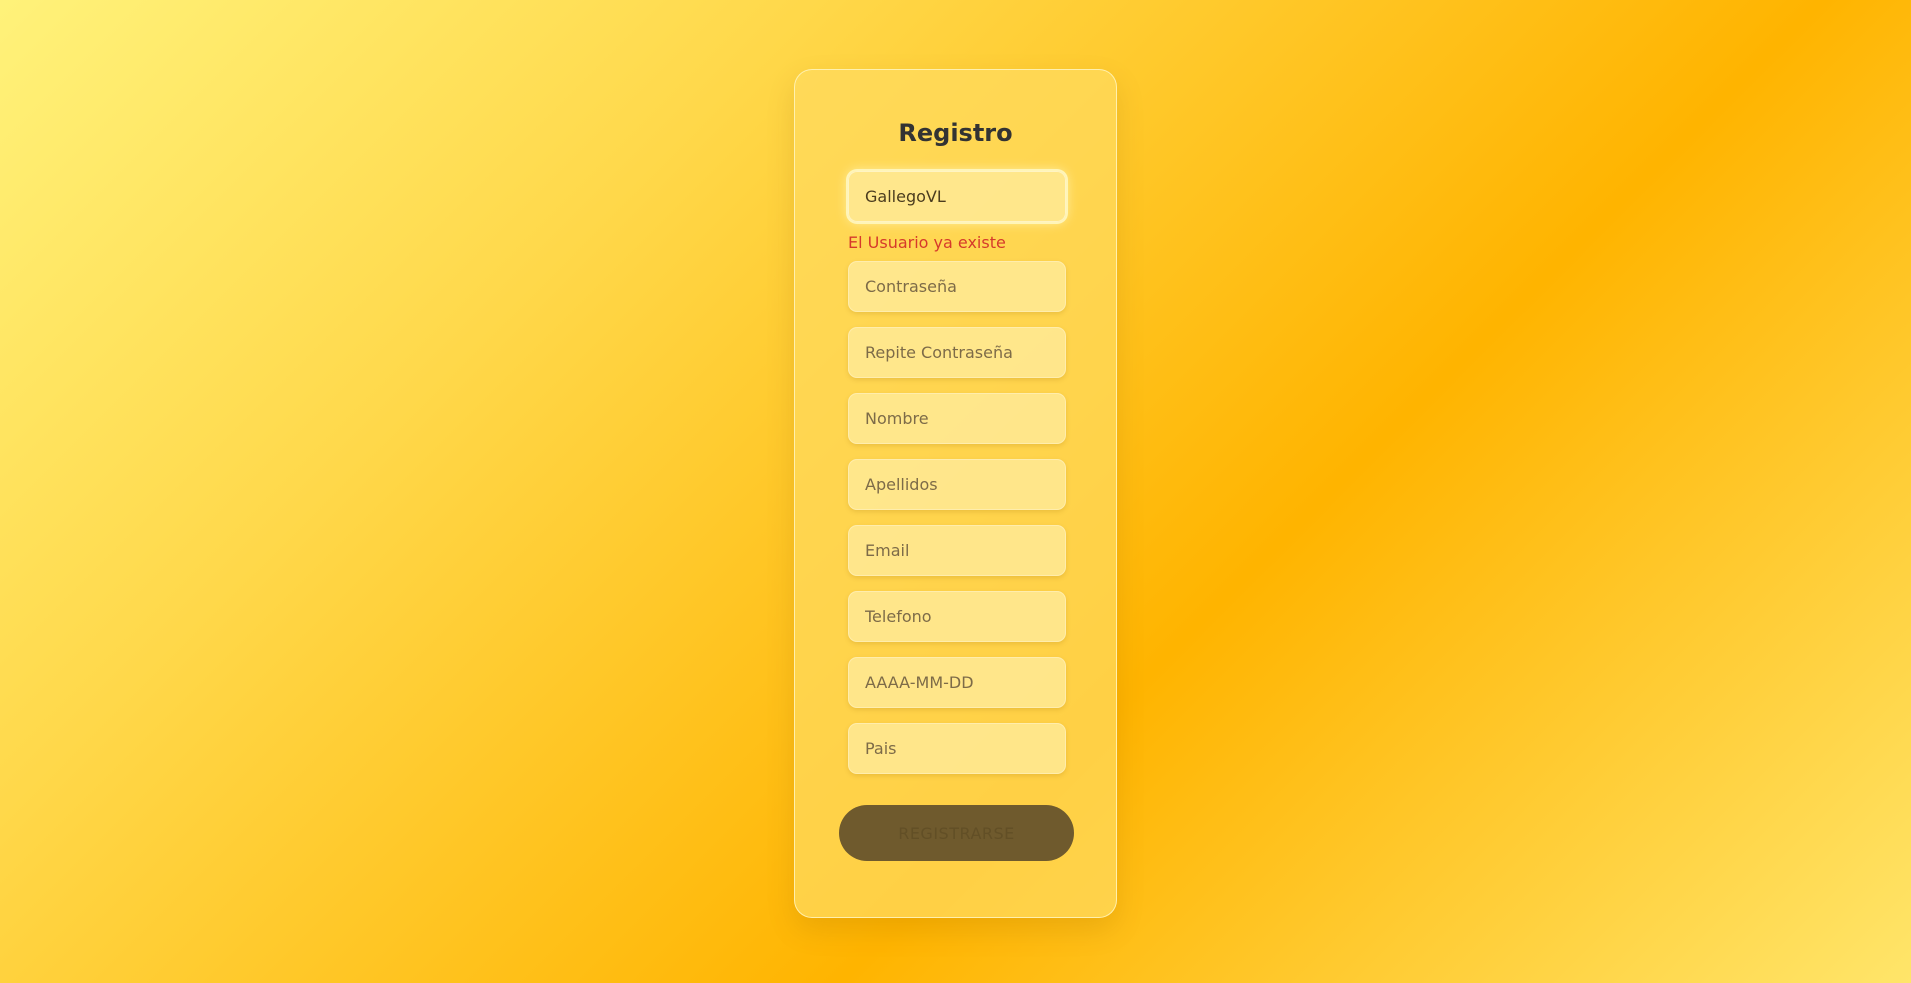  I want to click on phone-field-wrapper, so click(957, 616).